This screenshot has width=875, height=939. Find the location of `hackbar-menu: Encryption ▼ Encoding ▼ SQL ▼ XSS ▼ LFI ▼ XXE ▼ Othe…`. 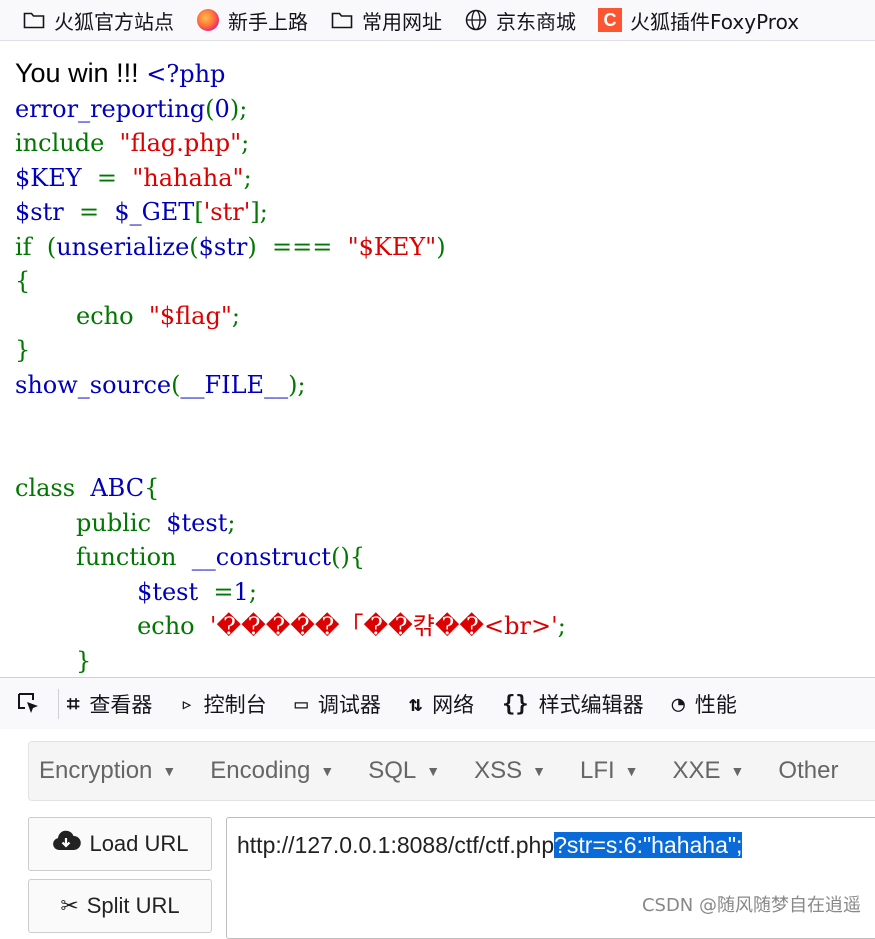

hackbar-menu: Encryption ▼ Encoding ▼ SQL ▼ XSS ▼ LFI ▼ XXE ▼ Othe… is located at coordinates (451, 771).